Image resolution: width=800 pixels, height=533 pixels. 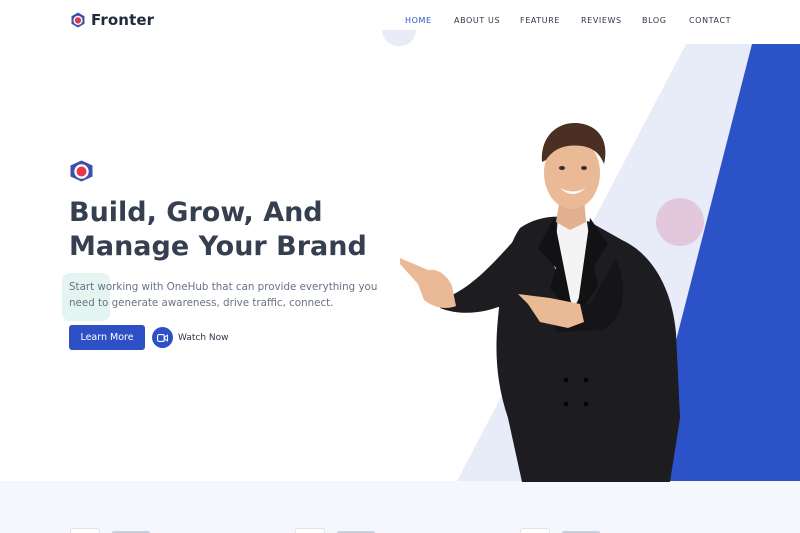 I want to click on learn-more-button: Learn More, so click(x=107, y=337).